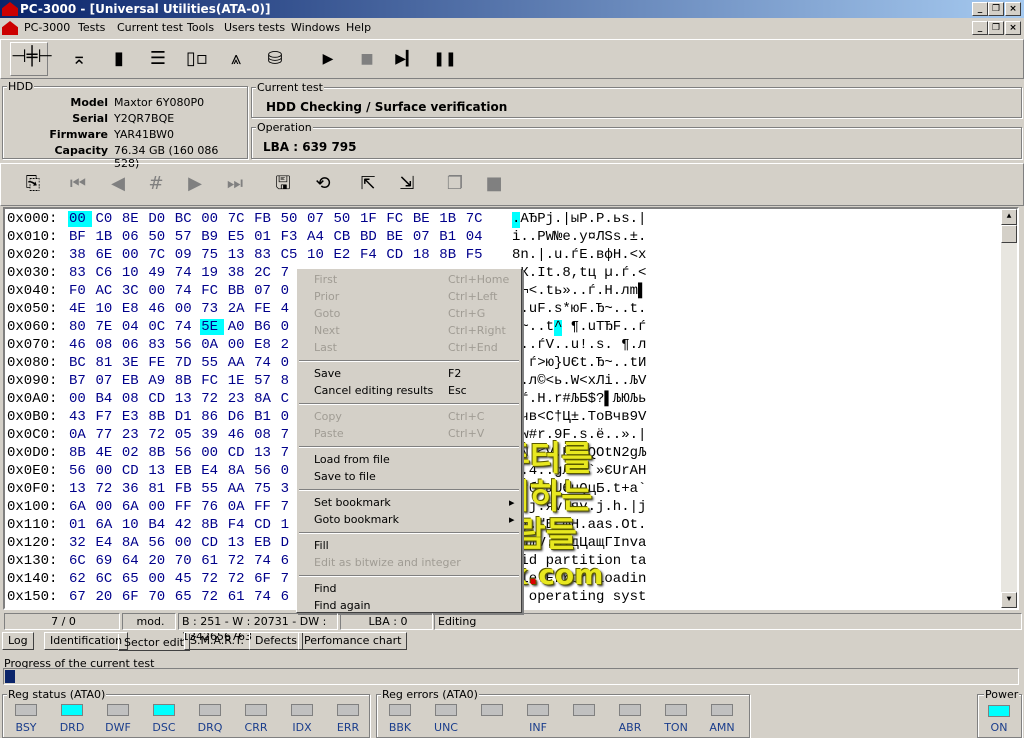 This screenshot has width=1024, height=738. Describe the element at coordinates (106, 237) in the screenshot. I see `hex-byte: 1B` at that location.